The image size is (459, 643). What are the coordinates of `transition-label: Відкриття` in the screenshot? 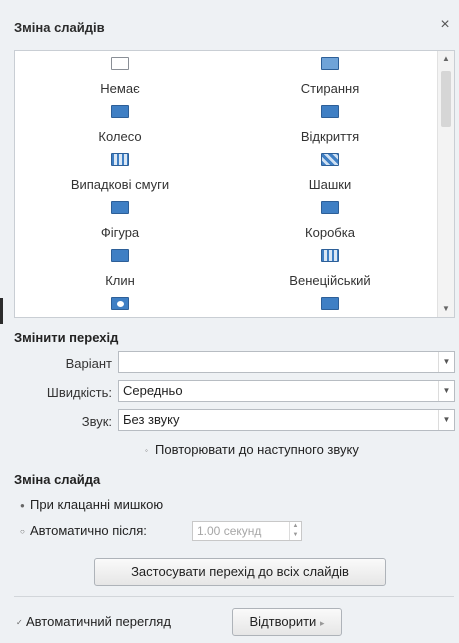 It's located at (330, 136).